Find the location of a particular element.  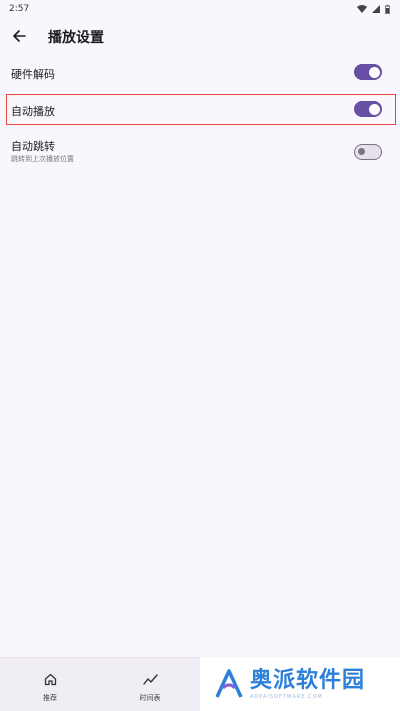

hardware-decoding-switch is located at coordinates (368, 72).